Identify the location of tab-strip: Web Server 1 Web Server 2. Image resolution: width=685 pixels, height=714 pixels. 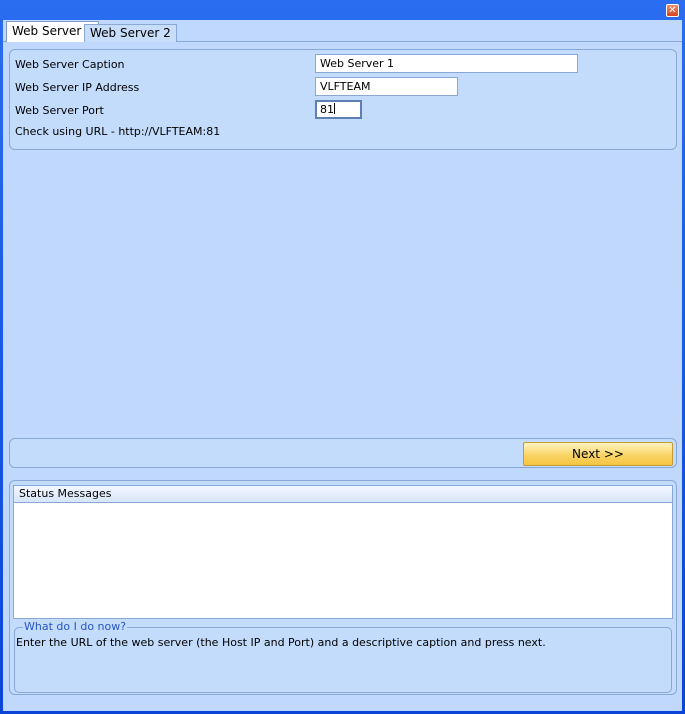
(342, 31).